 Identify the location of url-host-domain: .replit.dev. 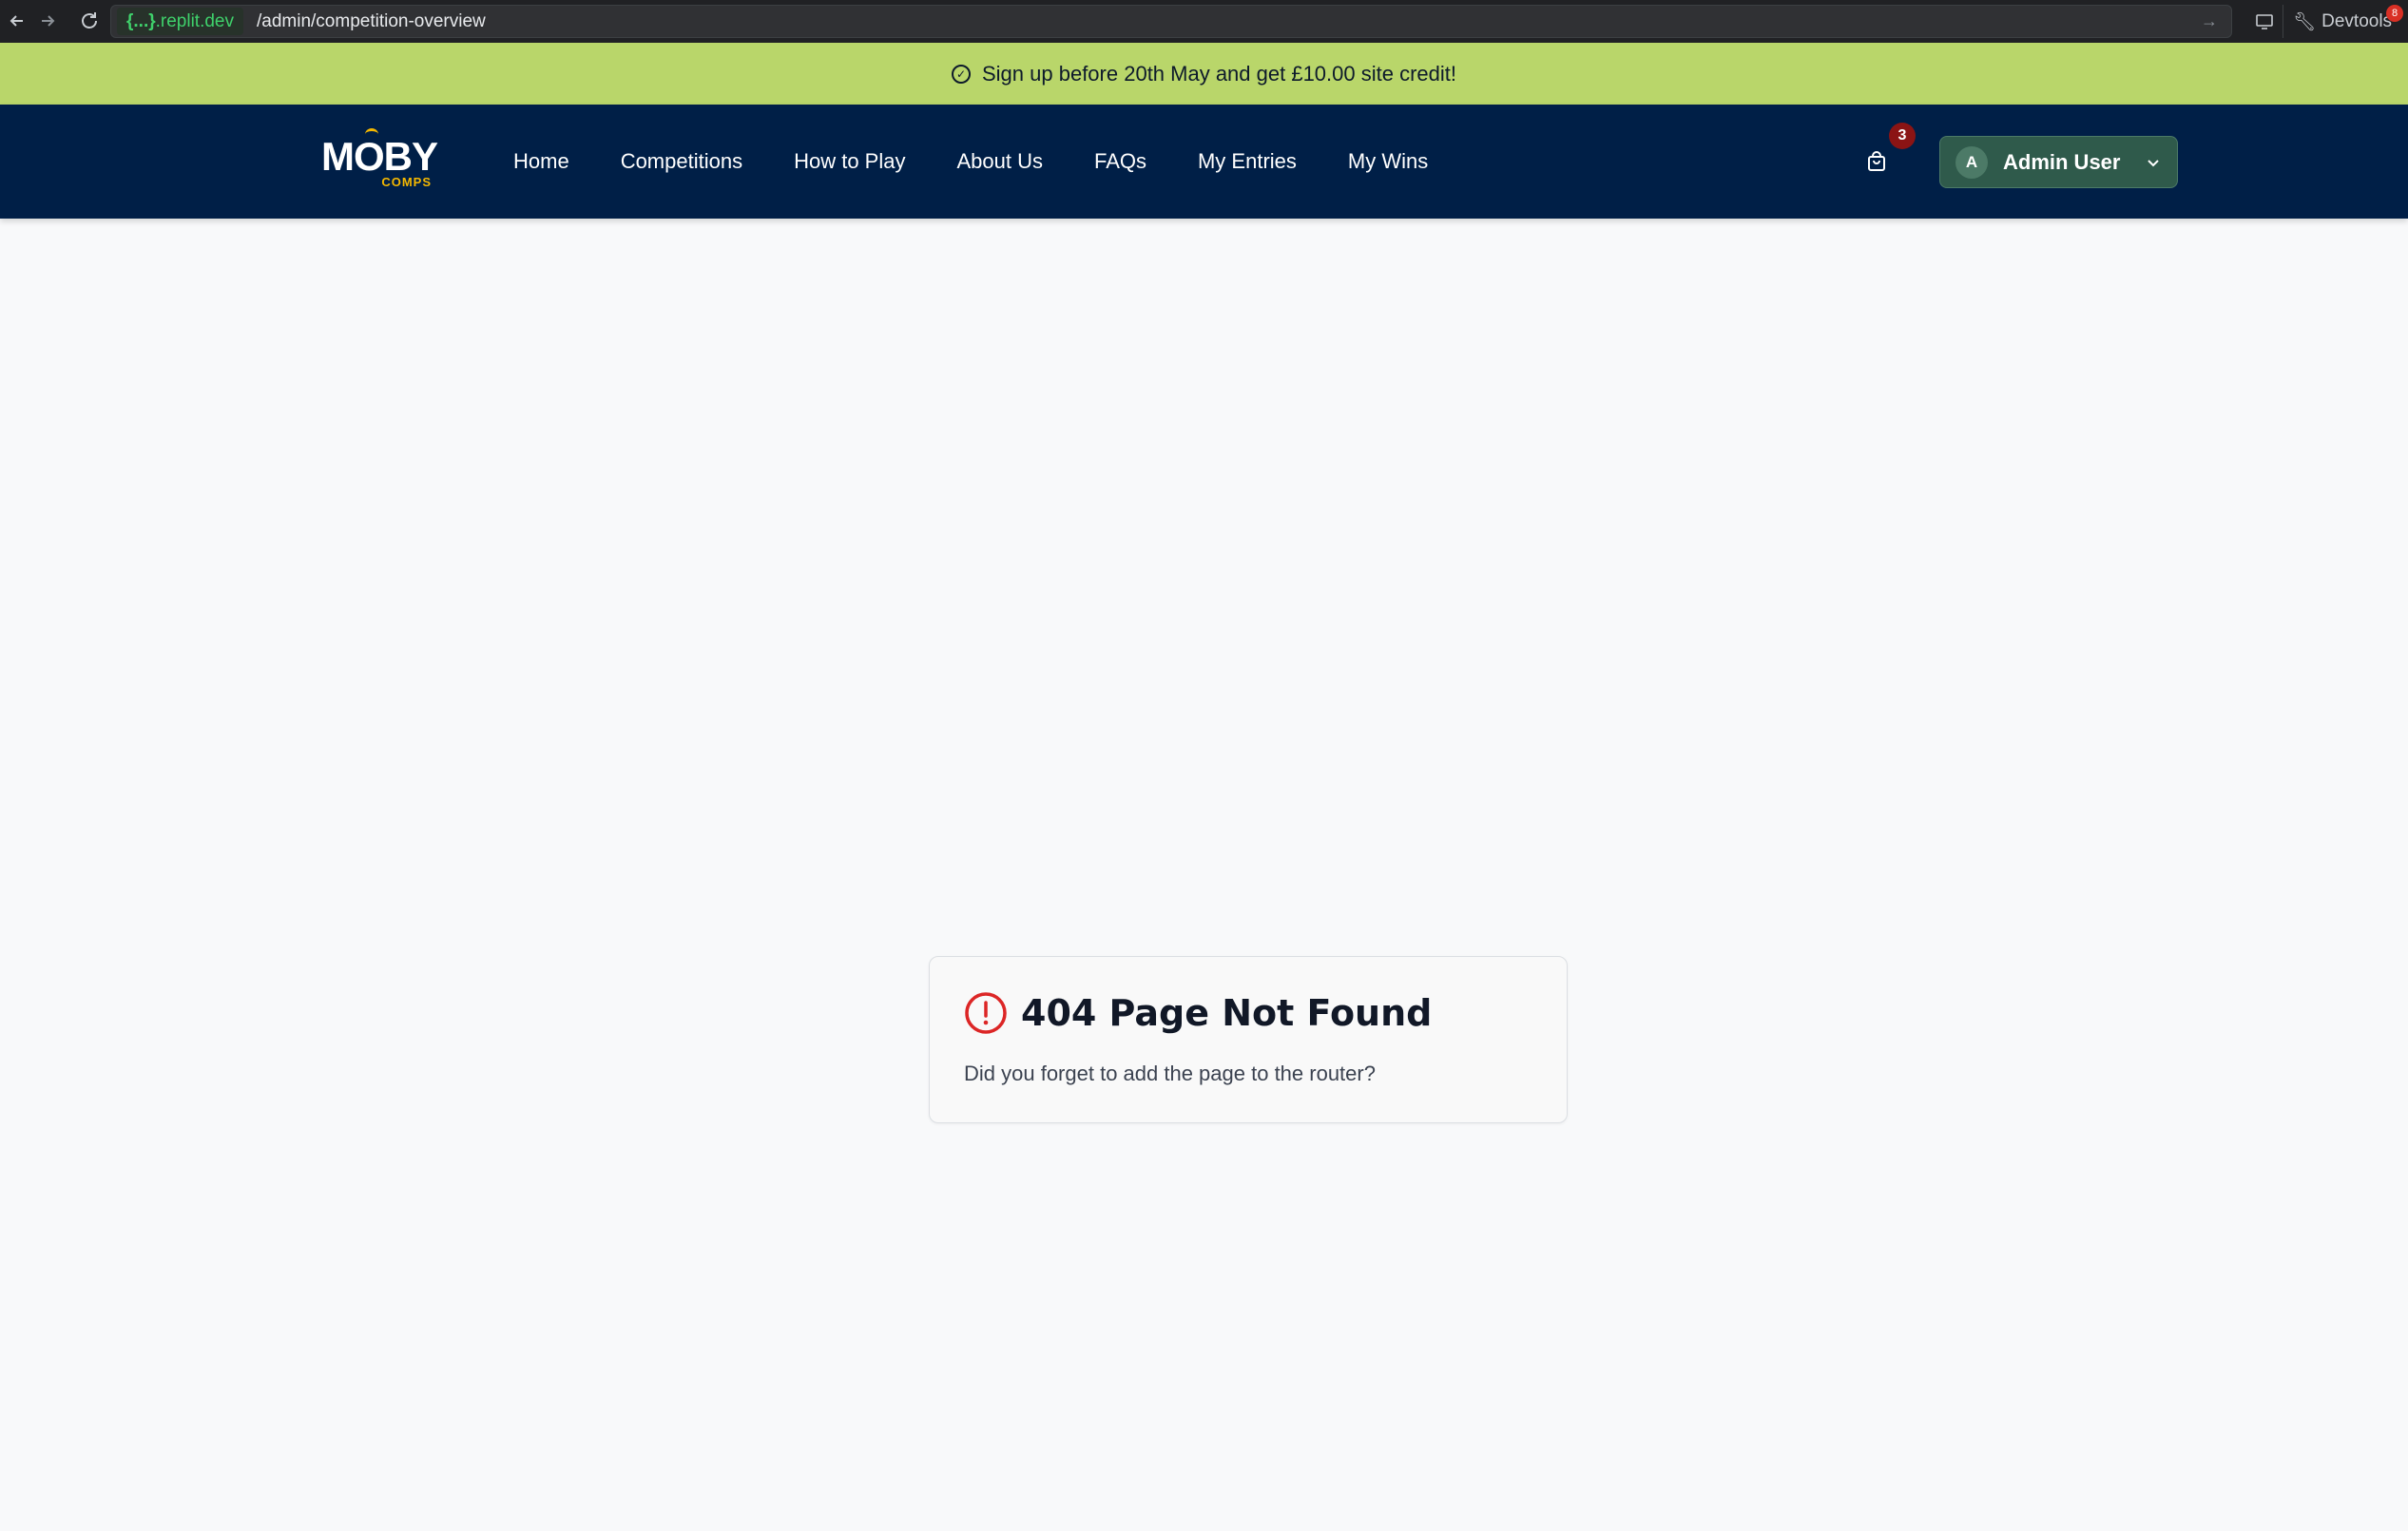
(194, 21).